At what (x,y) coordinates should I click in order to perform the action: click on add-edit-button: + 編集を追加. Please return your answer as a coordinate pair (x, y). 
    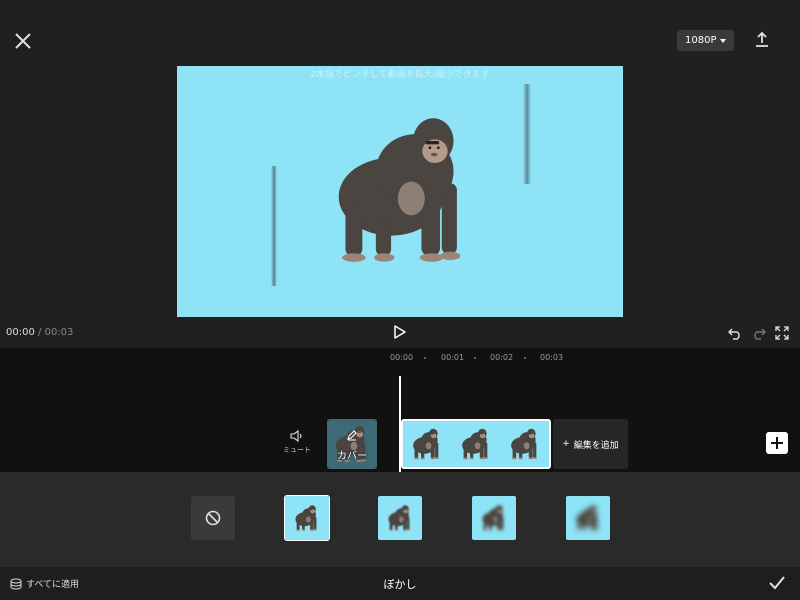
    Looking at the image, I should click on (590, 444).